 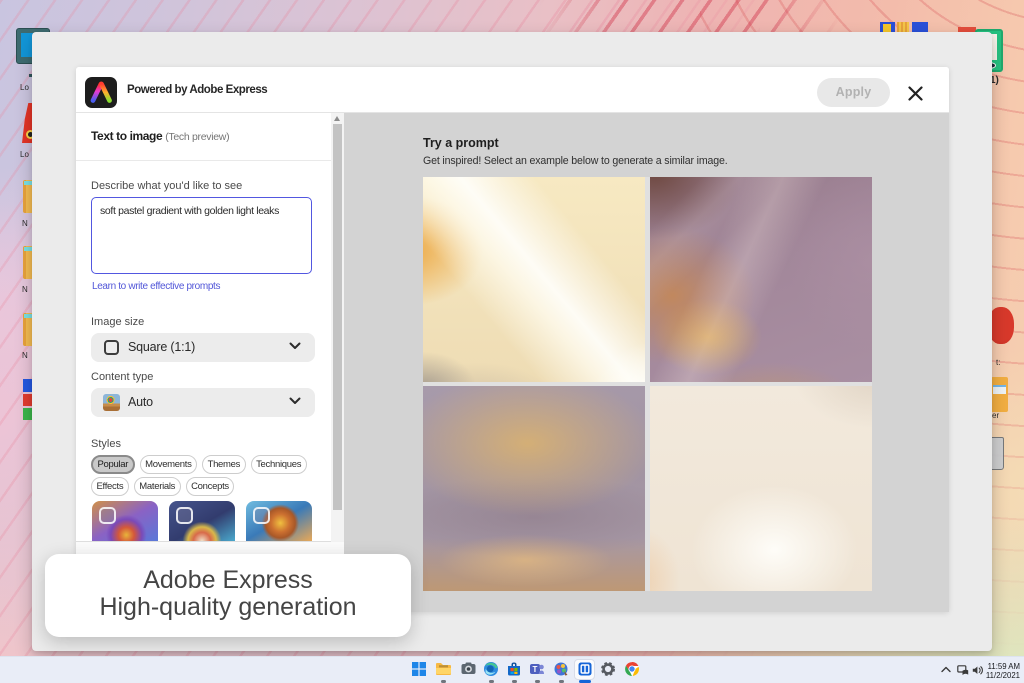 What do you see at coordinates (535, 669) in the screenshot?
I see `svg-text: T` at bounding box center [535, 669].